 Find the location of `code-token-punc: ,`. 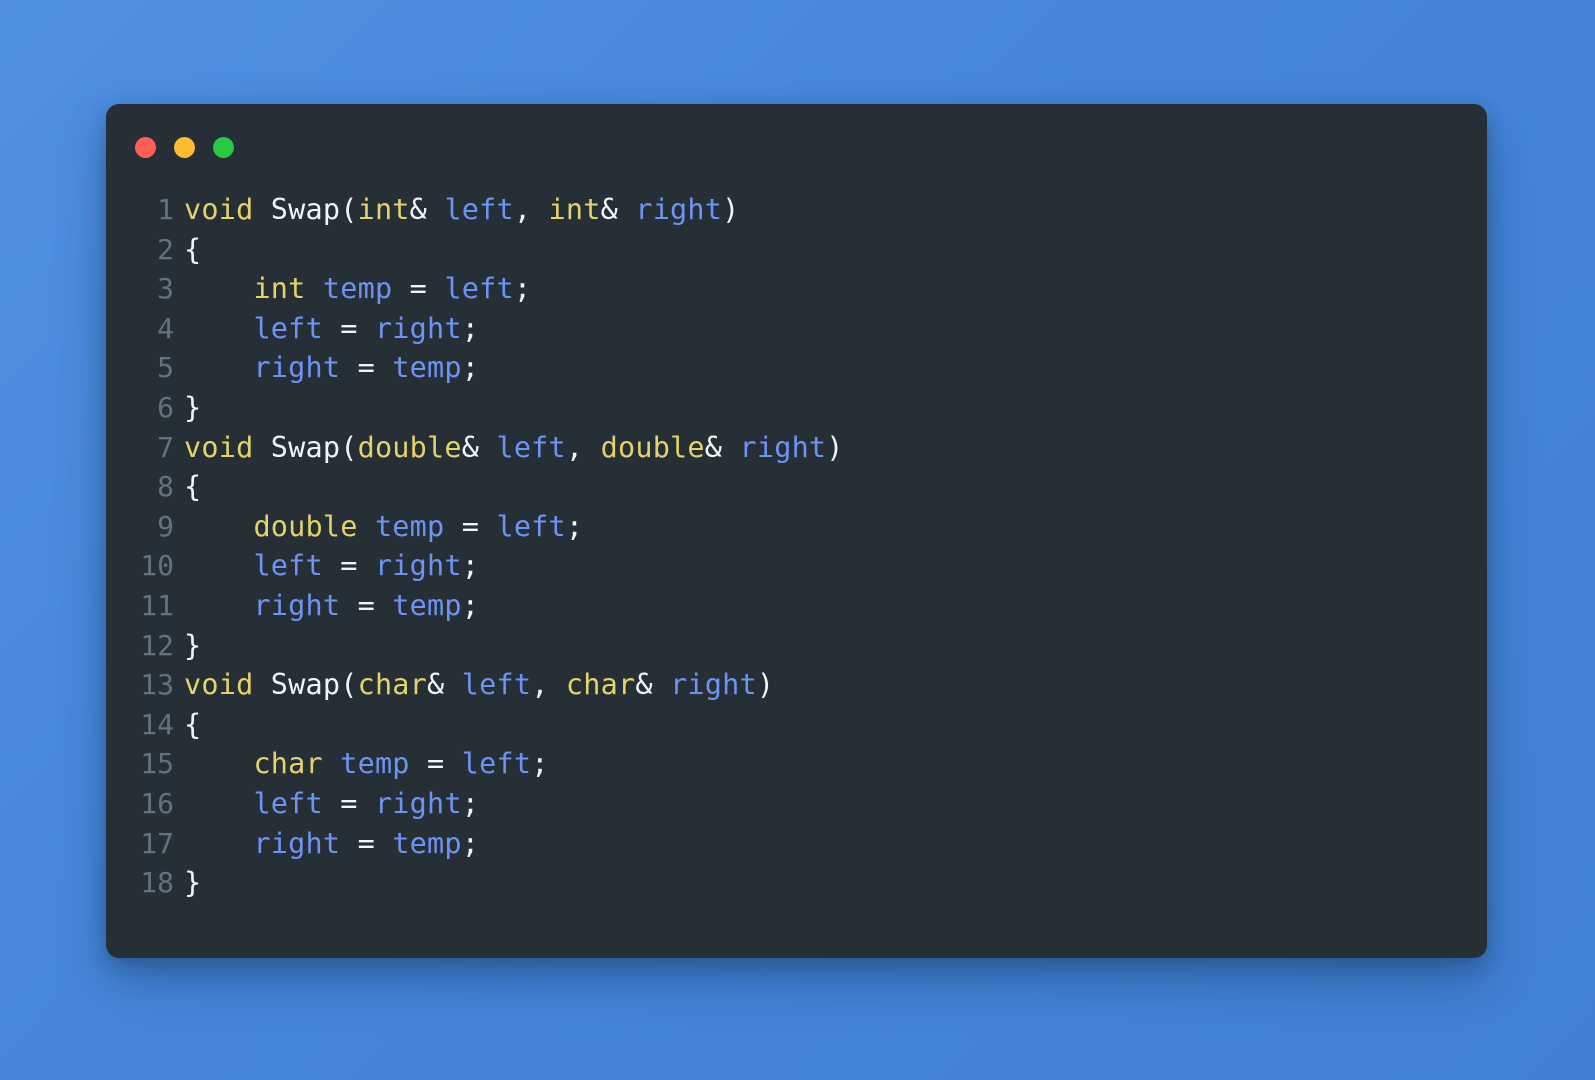

code-token-punc: , is located at coordinates (522, 209).